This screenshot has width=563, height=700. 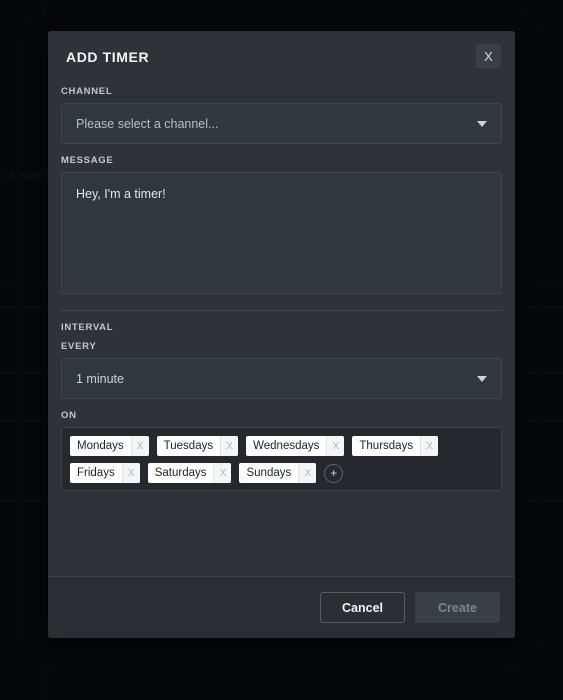 What do you see at coordinates (269, 473) in the screenshot?
I see `day-tag-label: Sundays` at bounding box center [269, 473].